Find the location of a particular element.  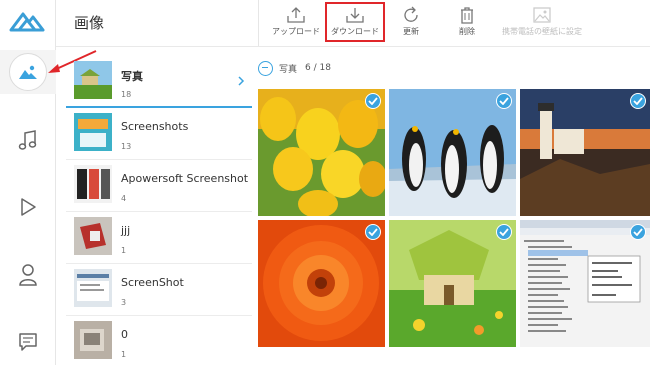

lighthouse-image is located at coordinates (585, 152).